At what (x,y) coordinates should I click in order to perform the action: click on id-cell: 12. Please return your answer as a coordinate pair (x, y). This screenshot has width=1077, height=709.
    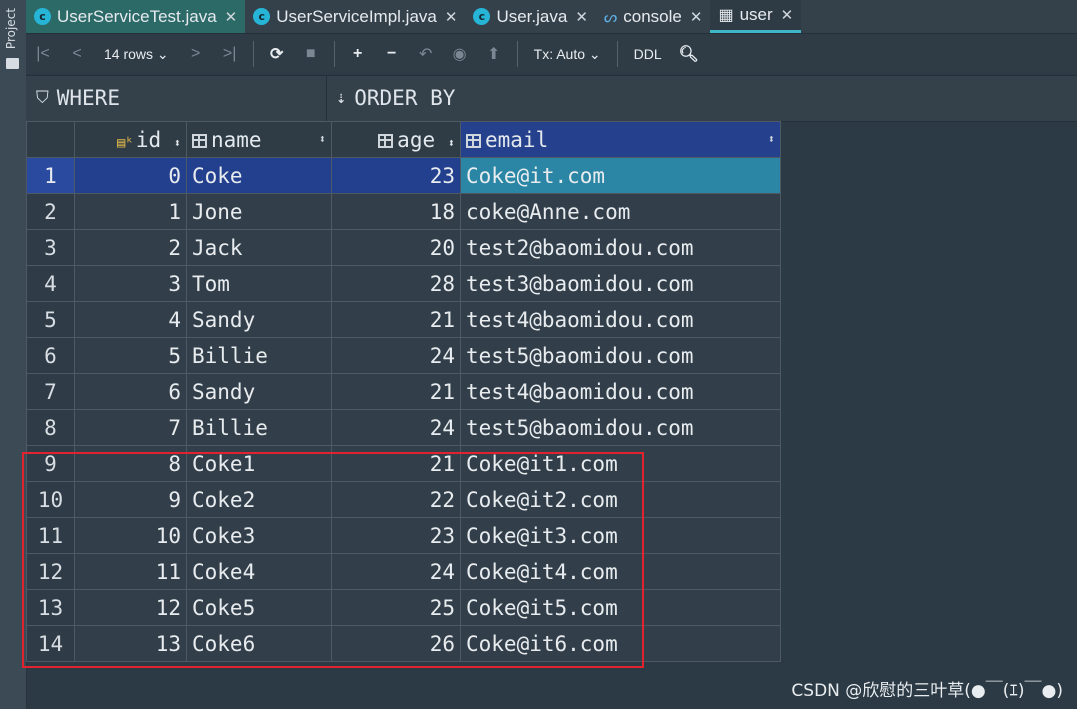
    Looking at the image, I should click on (130, 607).